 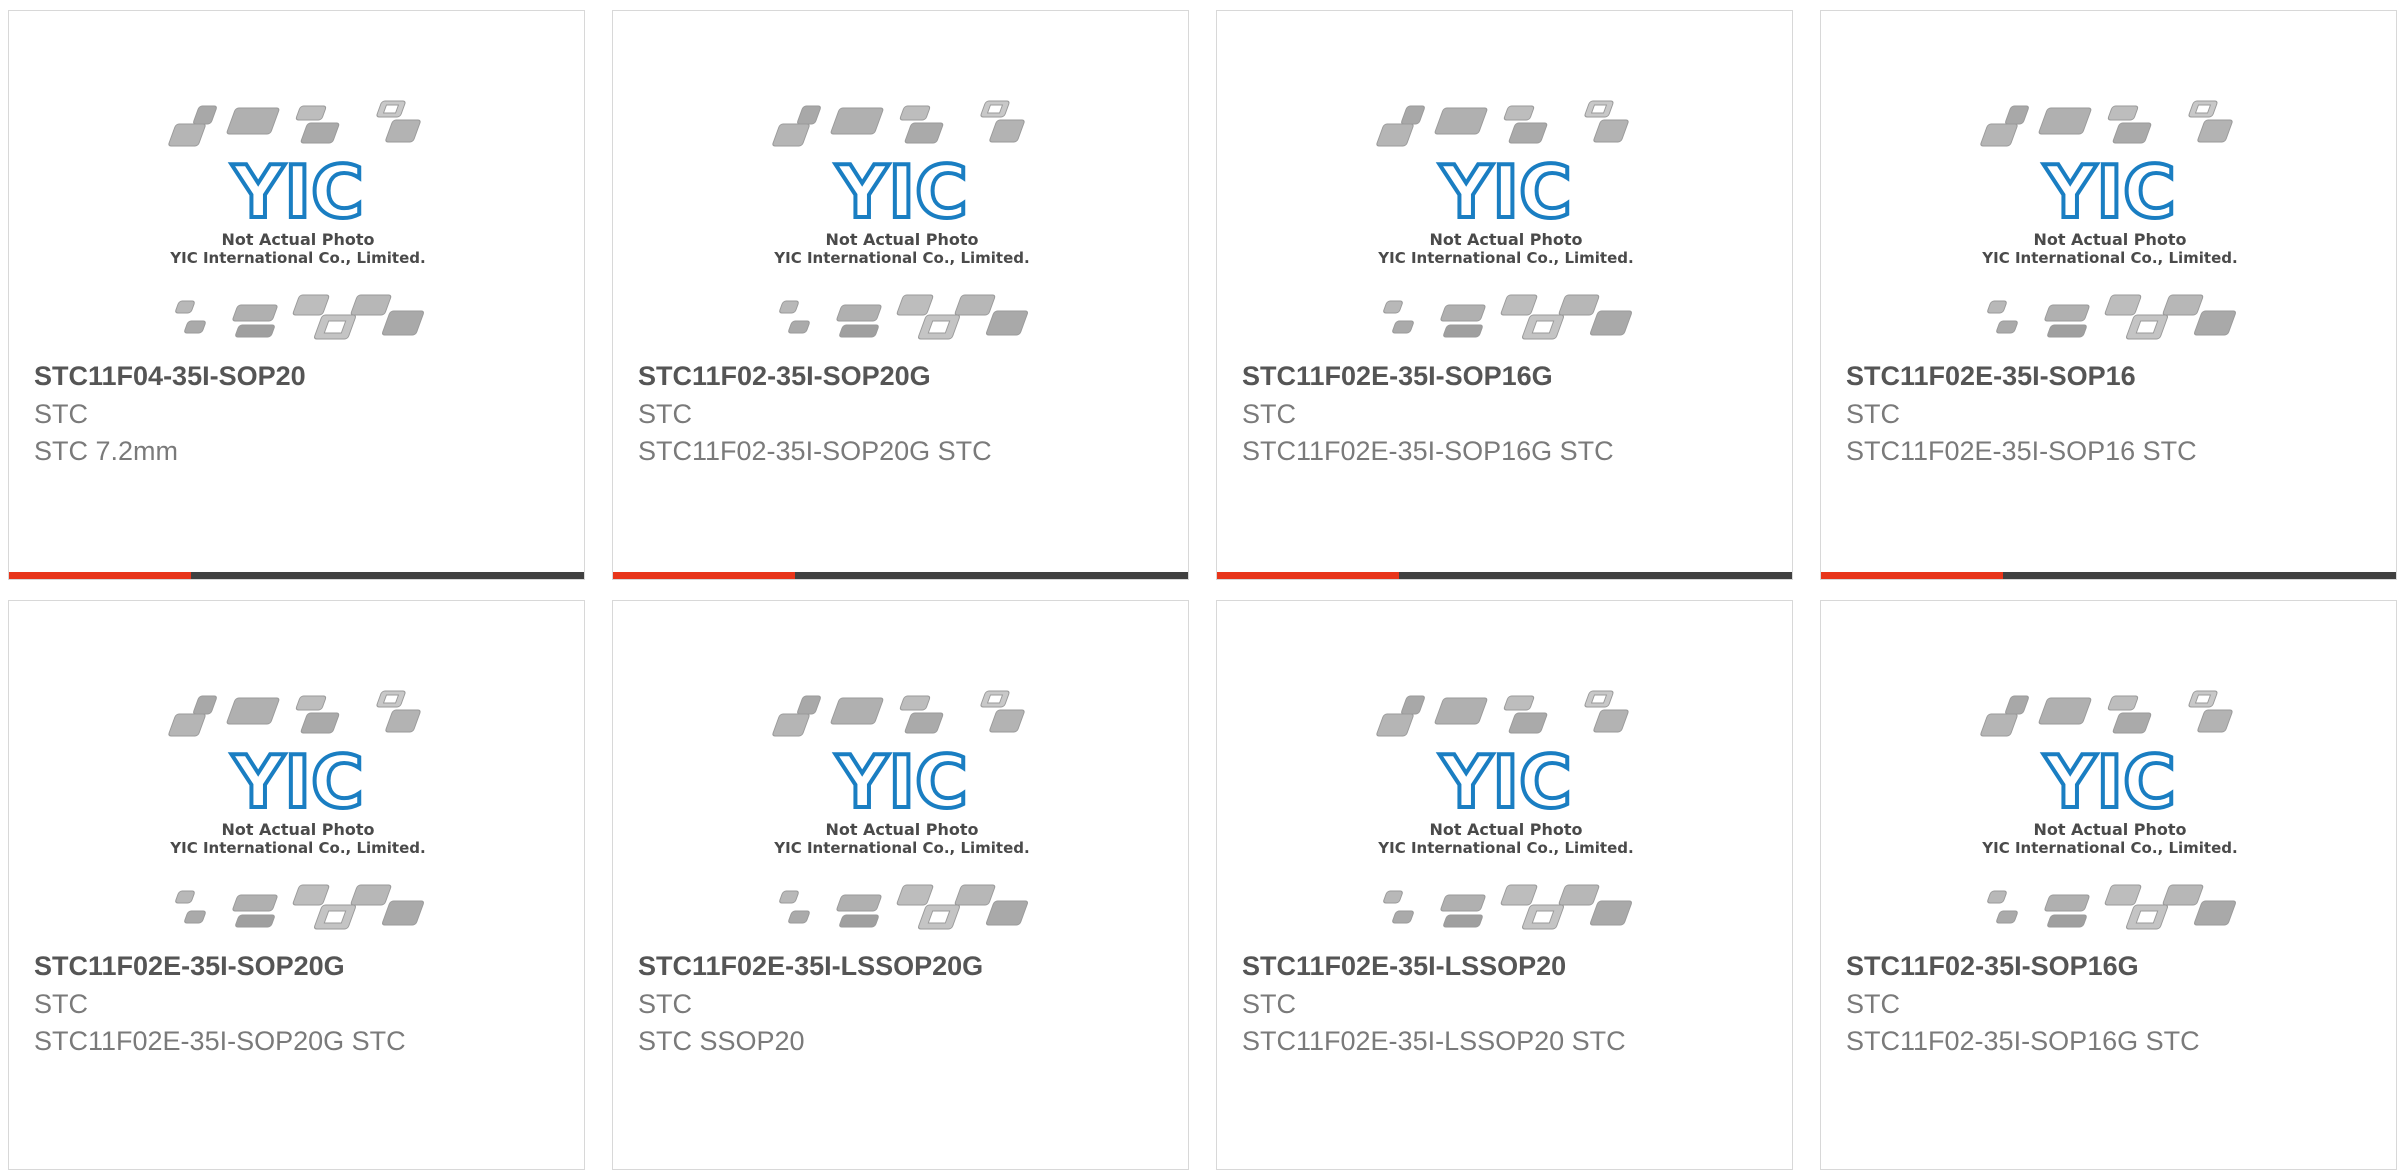 I want to click on product-part-number: STC11F02E-35I-SOP16G, so click(x=1397, y=376).